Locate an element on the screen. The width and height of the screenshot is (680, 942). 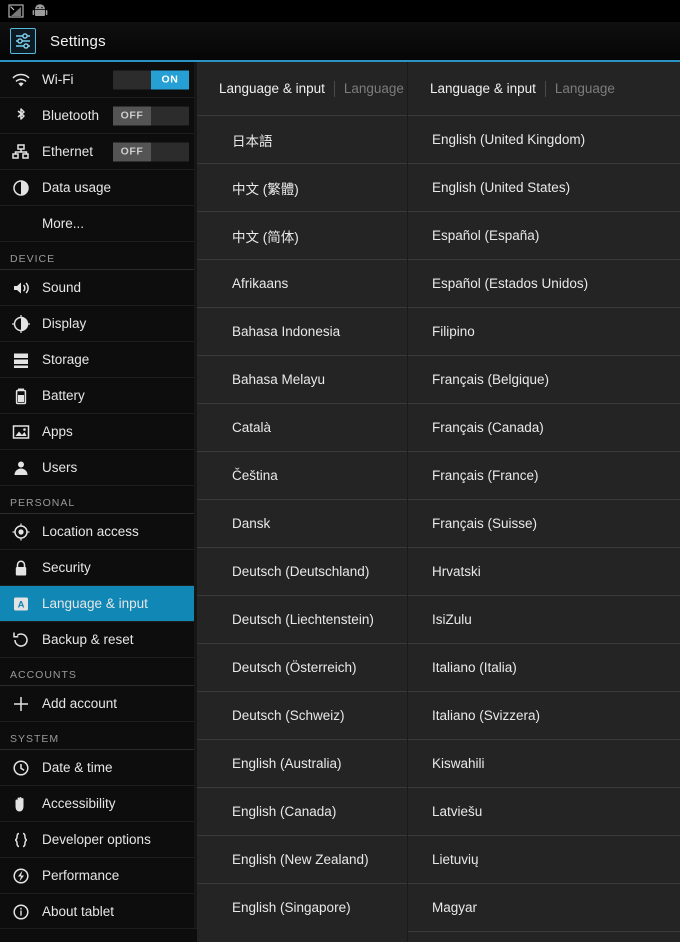
sidebar-item-sound: Sound is located at coordinates (98, 288).